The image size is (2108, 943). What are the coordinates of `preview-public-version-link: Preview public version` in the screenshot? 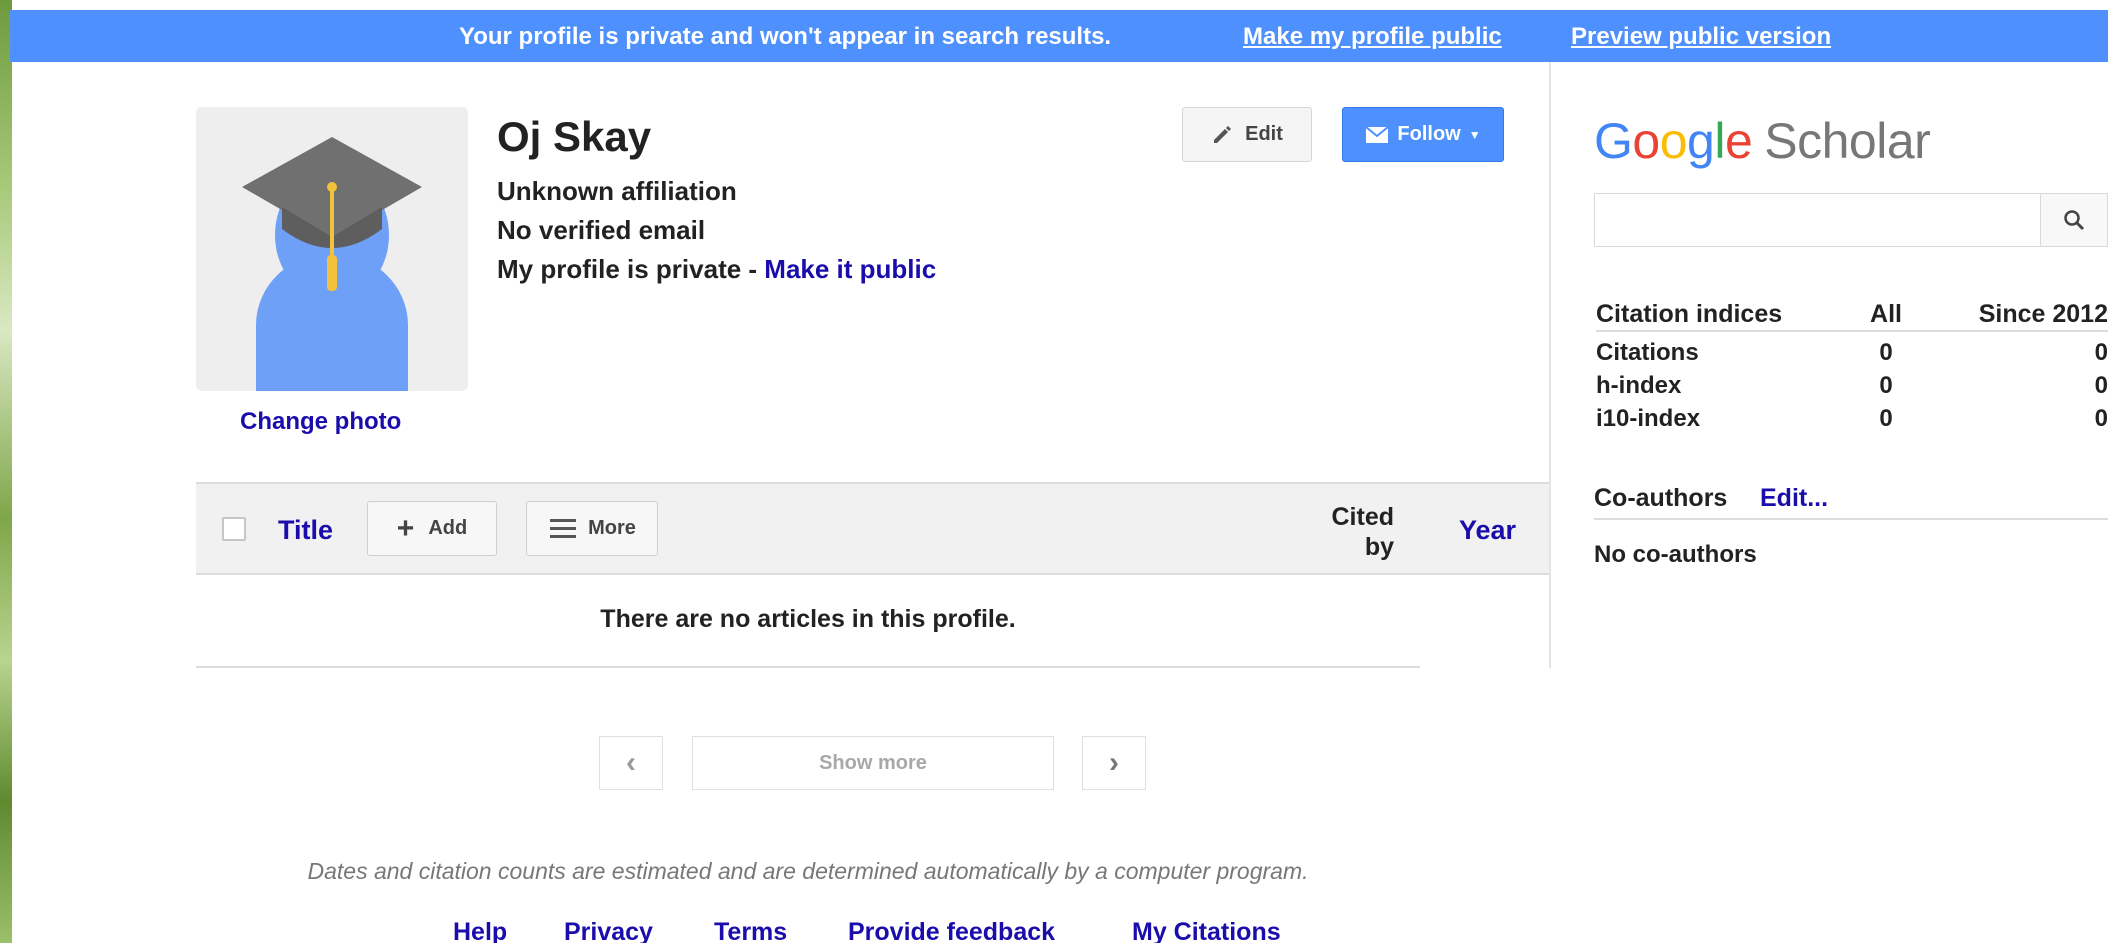 It's located at (1701, 37).